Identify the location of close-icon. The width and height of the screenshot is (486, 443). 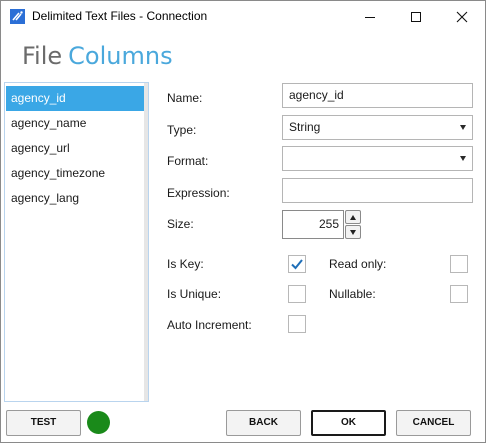
(462, 16).